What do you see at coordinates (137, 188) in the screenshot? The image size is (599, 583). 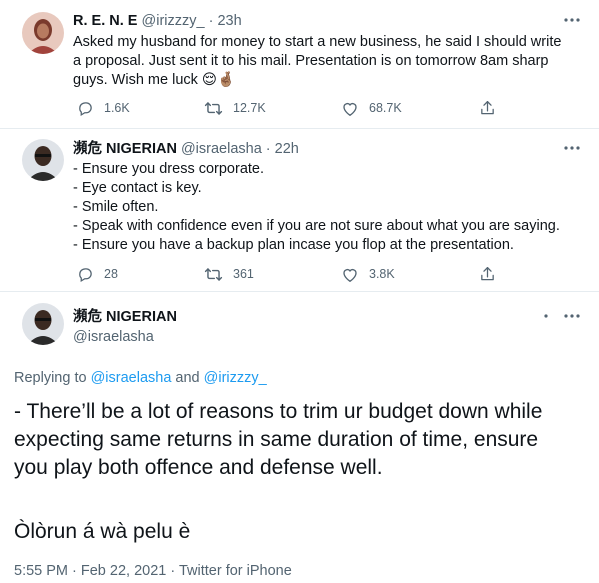 I see `tip-line: - Eye contact is key.` at bounding box center [137, 188].